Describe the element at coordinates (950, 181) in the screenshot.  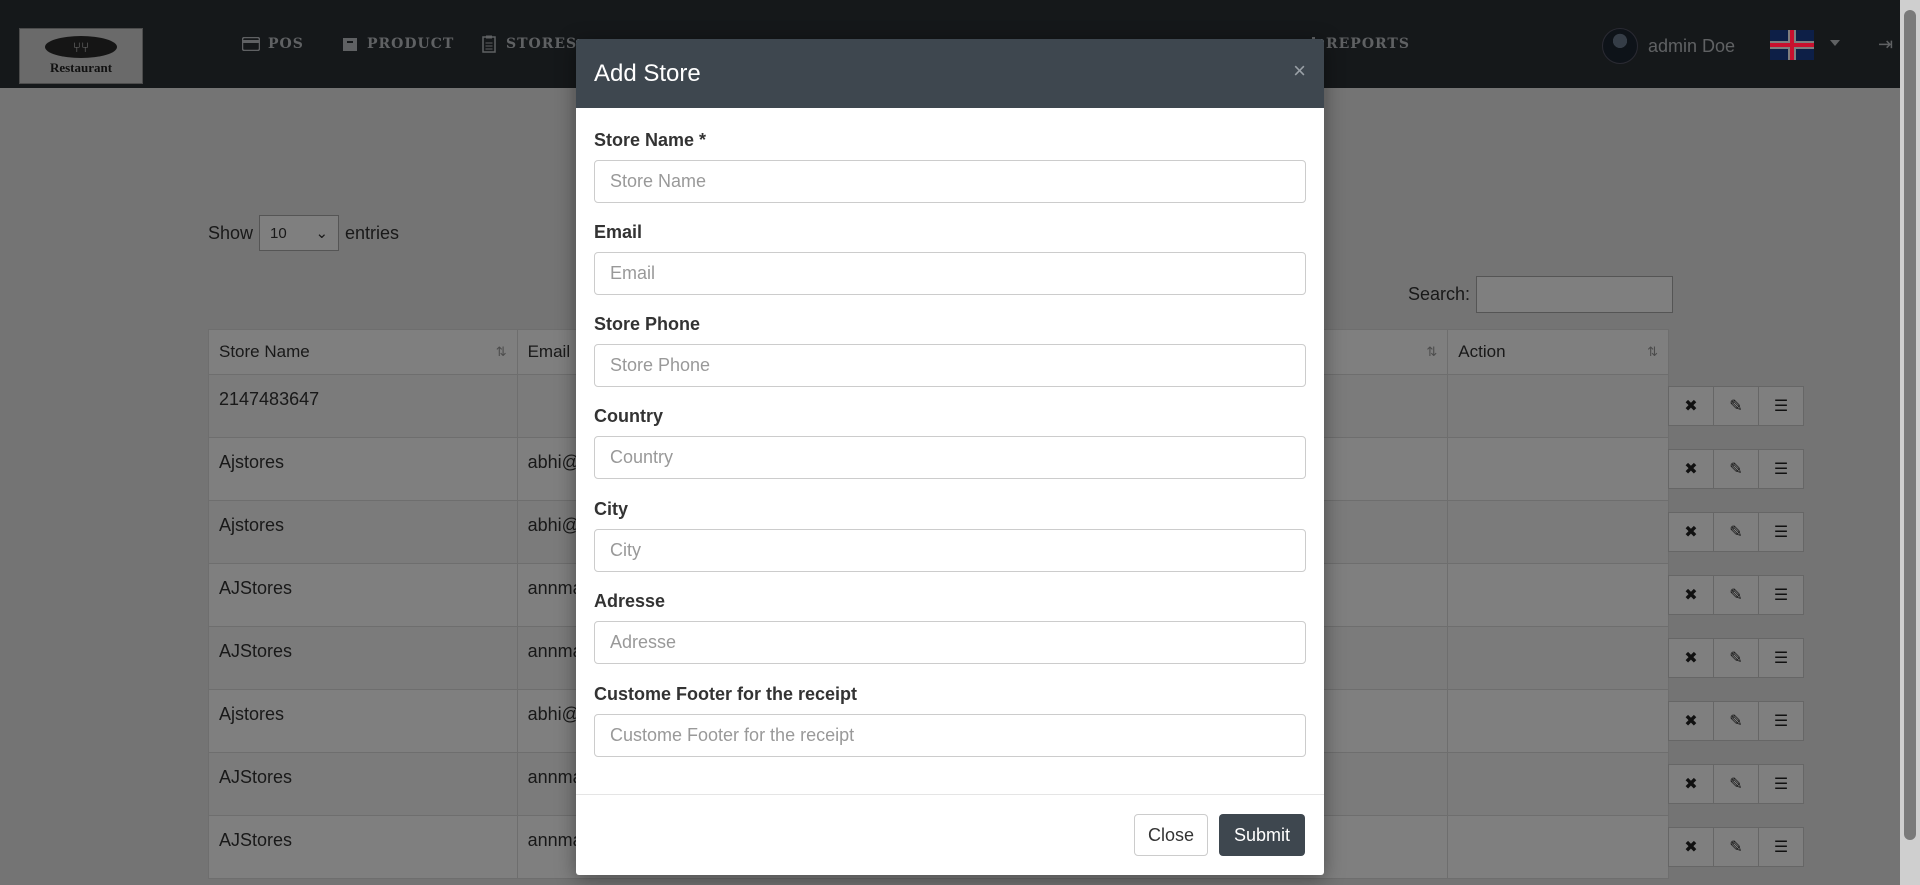
I see `store-name-input: Store Name` at that location.